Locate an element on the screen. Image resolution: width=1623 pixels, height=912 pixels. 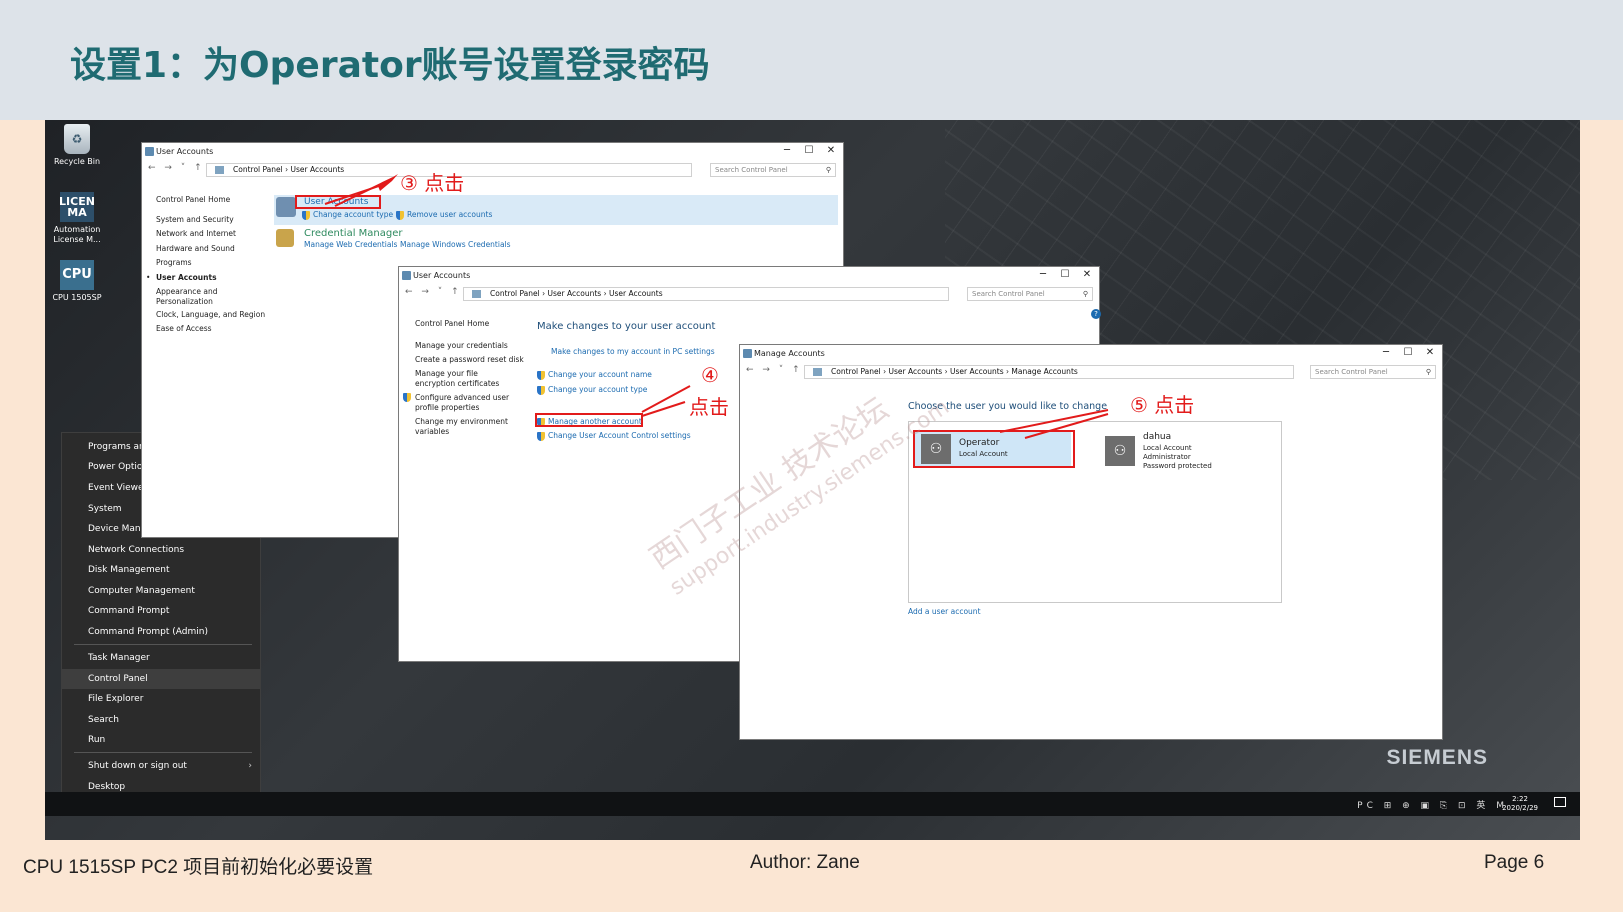
arrow-step3-line2 is located at coordinates (364, 192).